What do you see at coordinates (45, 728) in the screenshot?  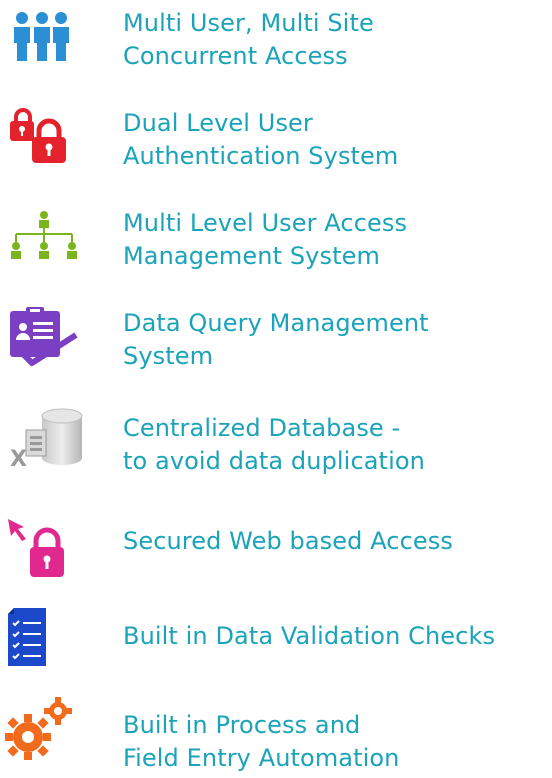 I see `gears-icon` at bounding box center [45, 728].